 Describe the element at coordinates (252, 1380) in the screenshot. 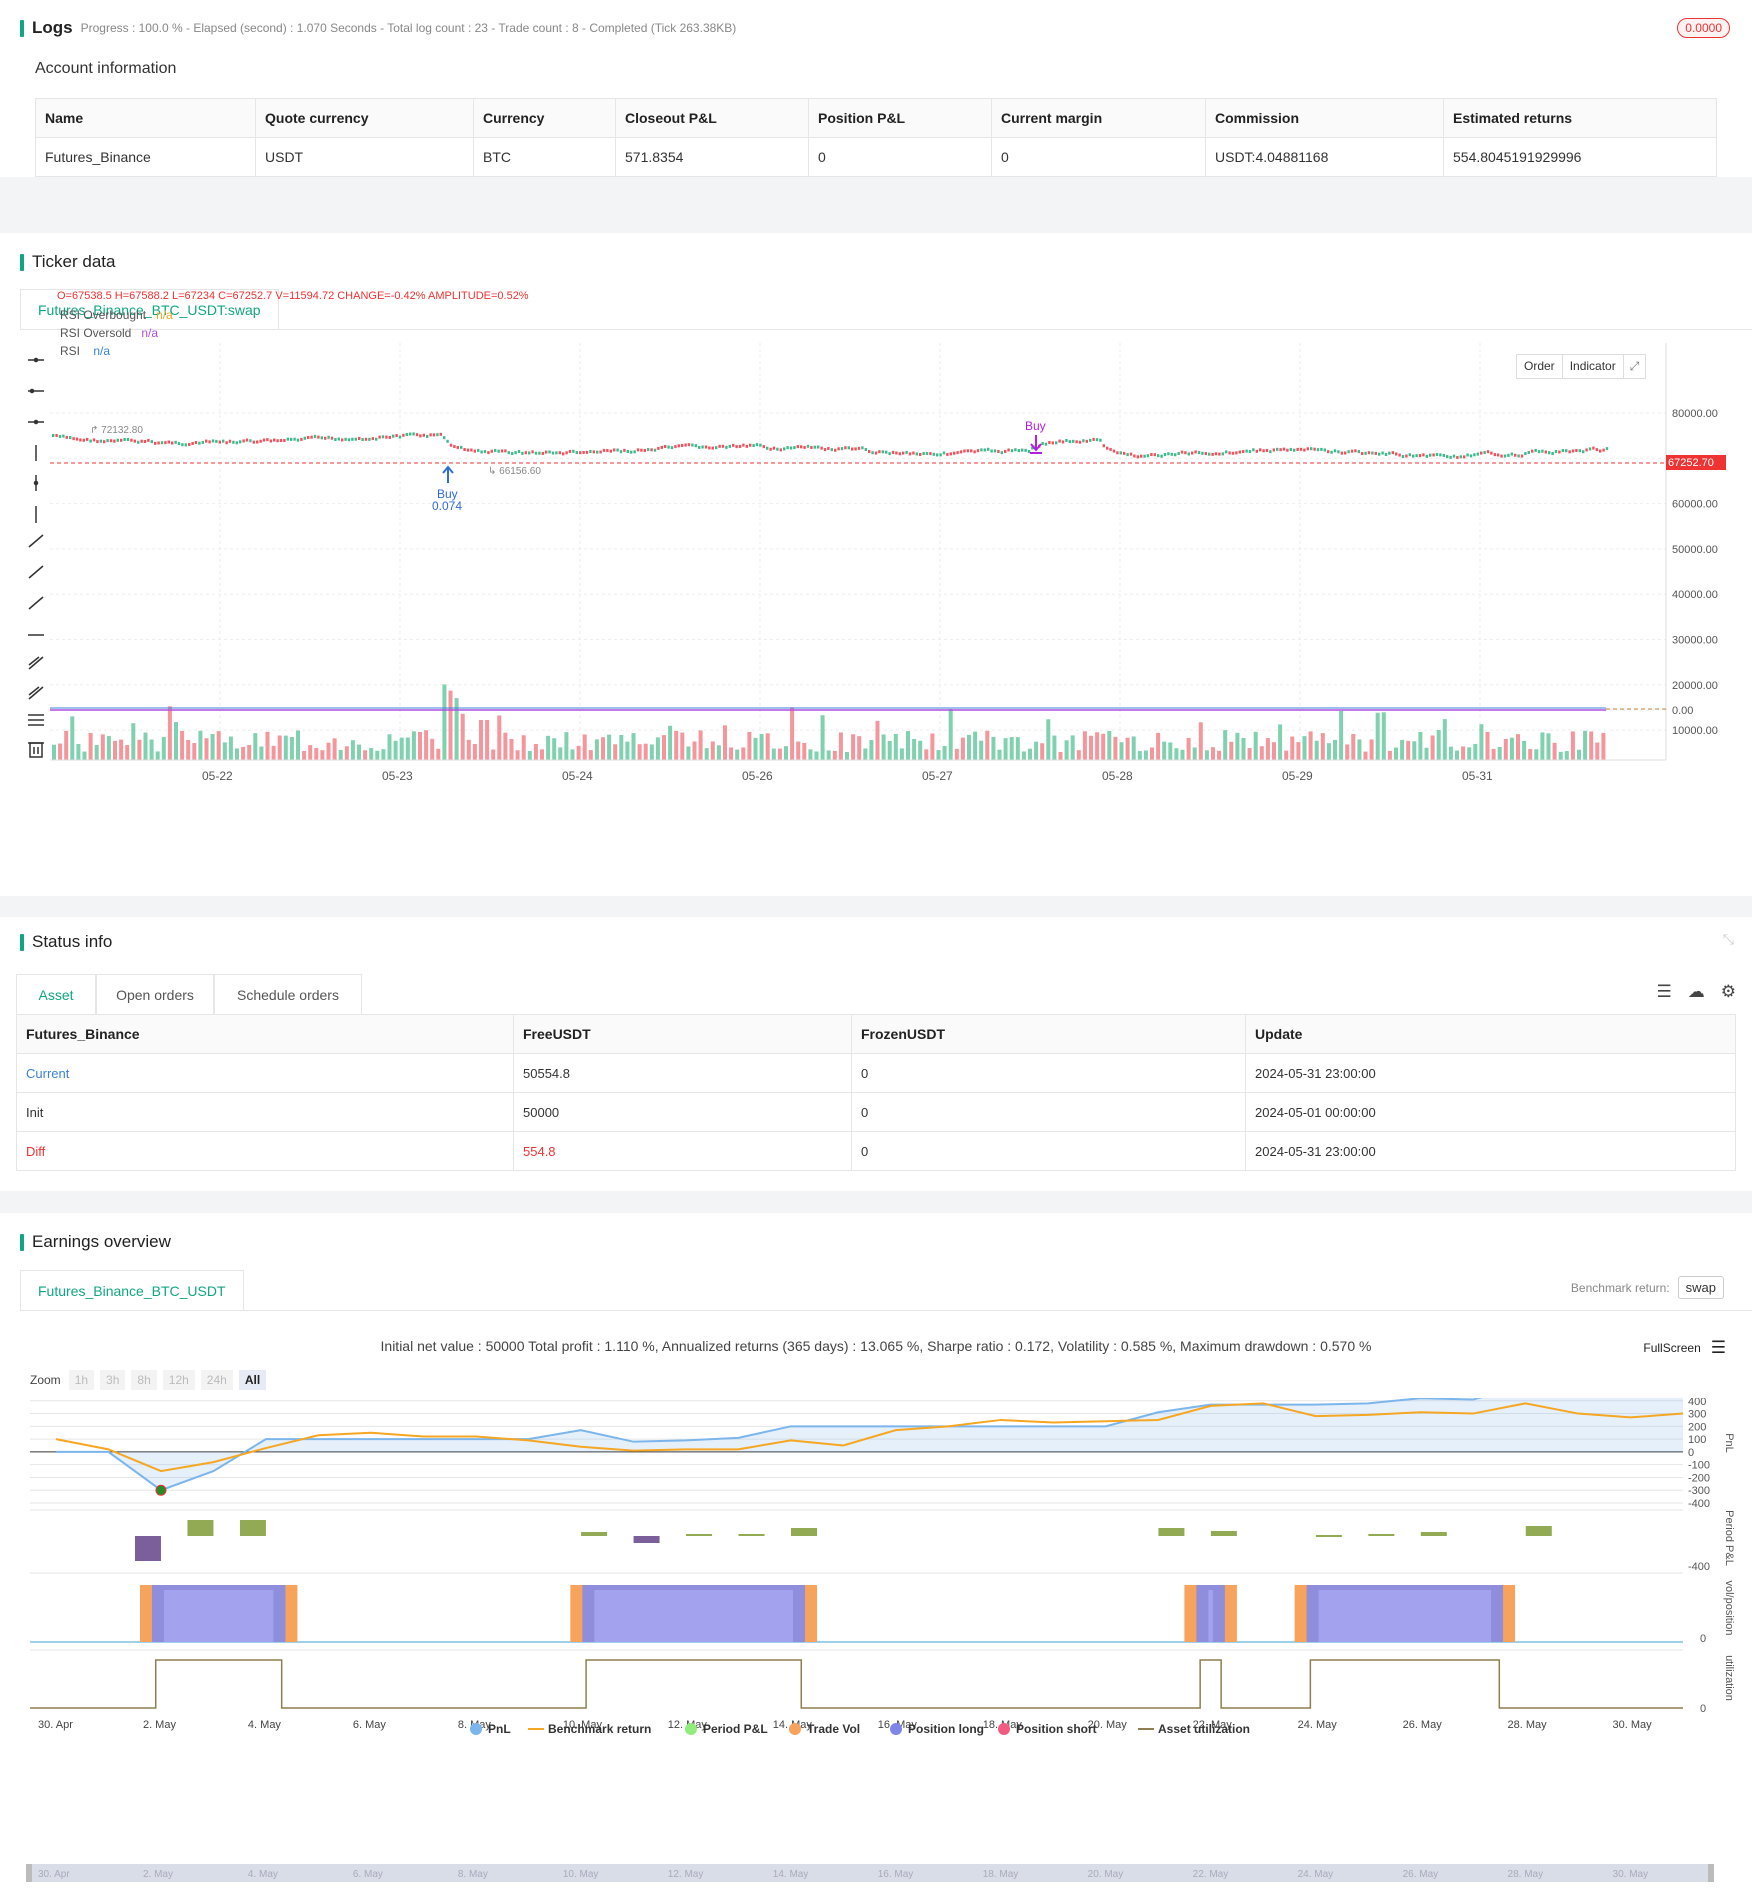

I see `zoom-all: All` at that location.